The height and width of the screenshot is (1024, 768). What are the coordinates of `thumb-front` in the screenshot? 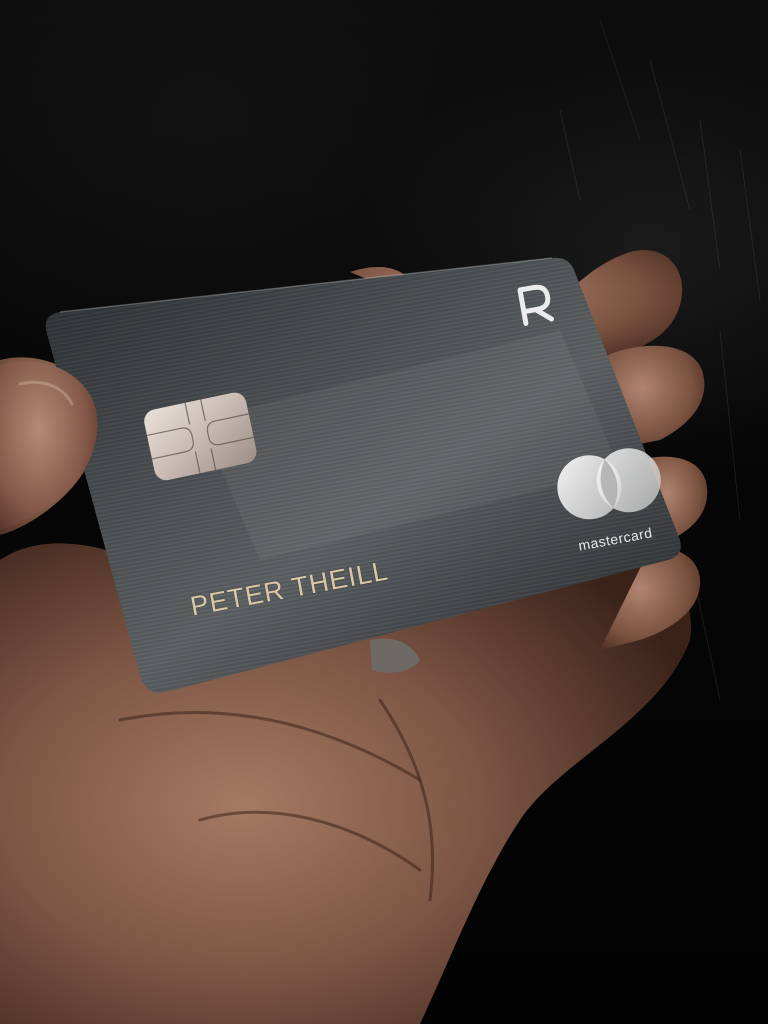 It's located at (49, 445).